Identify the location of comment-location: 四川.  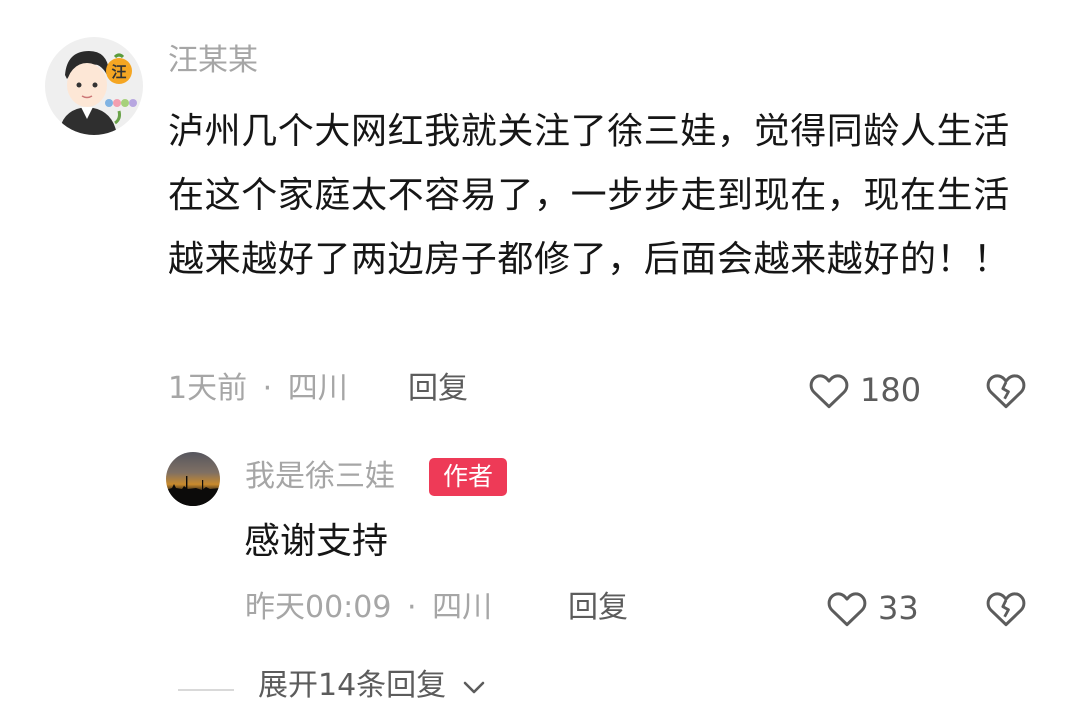
(317, 388).